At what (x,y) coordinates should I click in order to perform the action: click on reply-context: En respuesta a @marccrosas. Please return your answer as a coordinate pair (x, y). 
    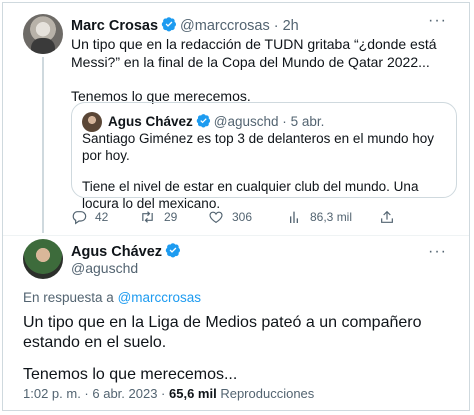
    Looking at the image, I should click on (112, 297).